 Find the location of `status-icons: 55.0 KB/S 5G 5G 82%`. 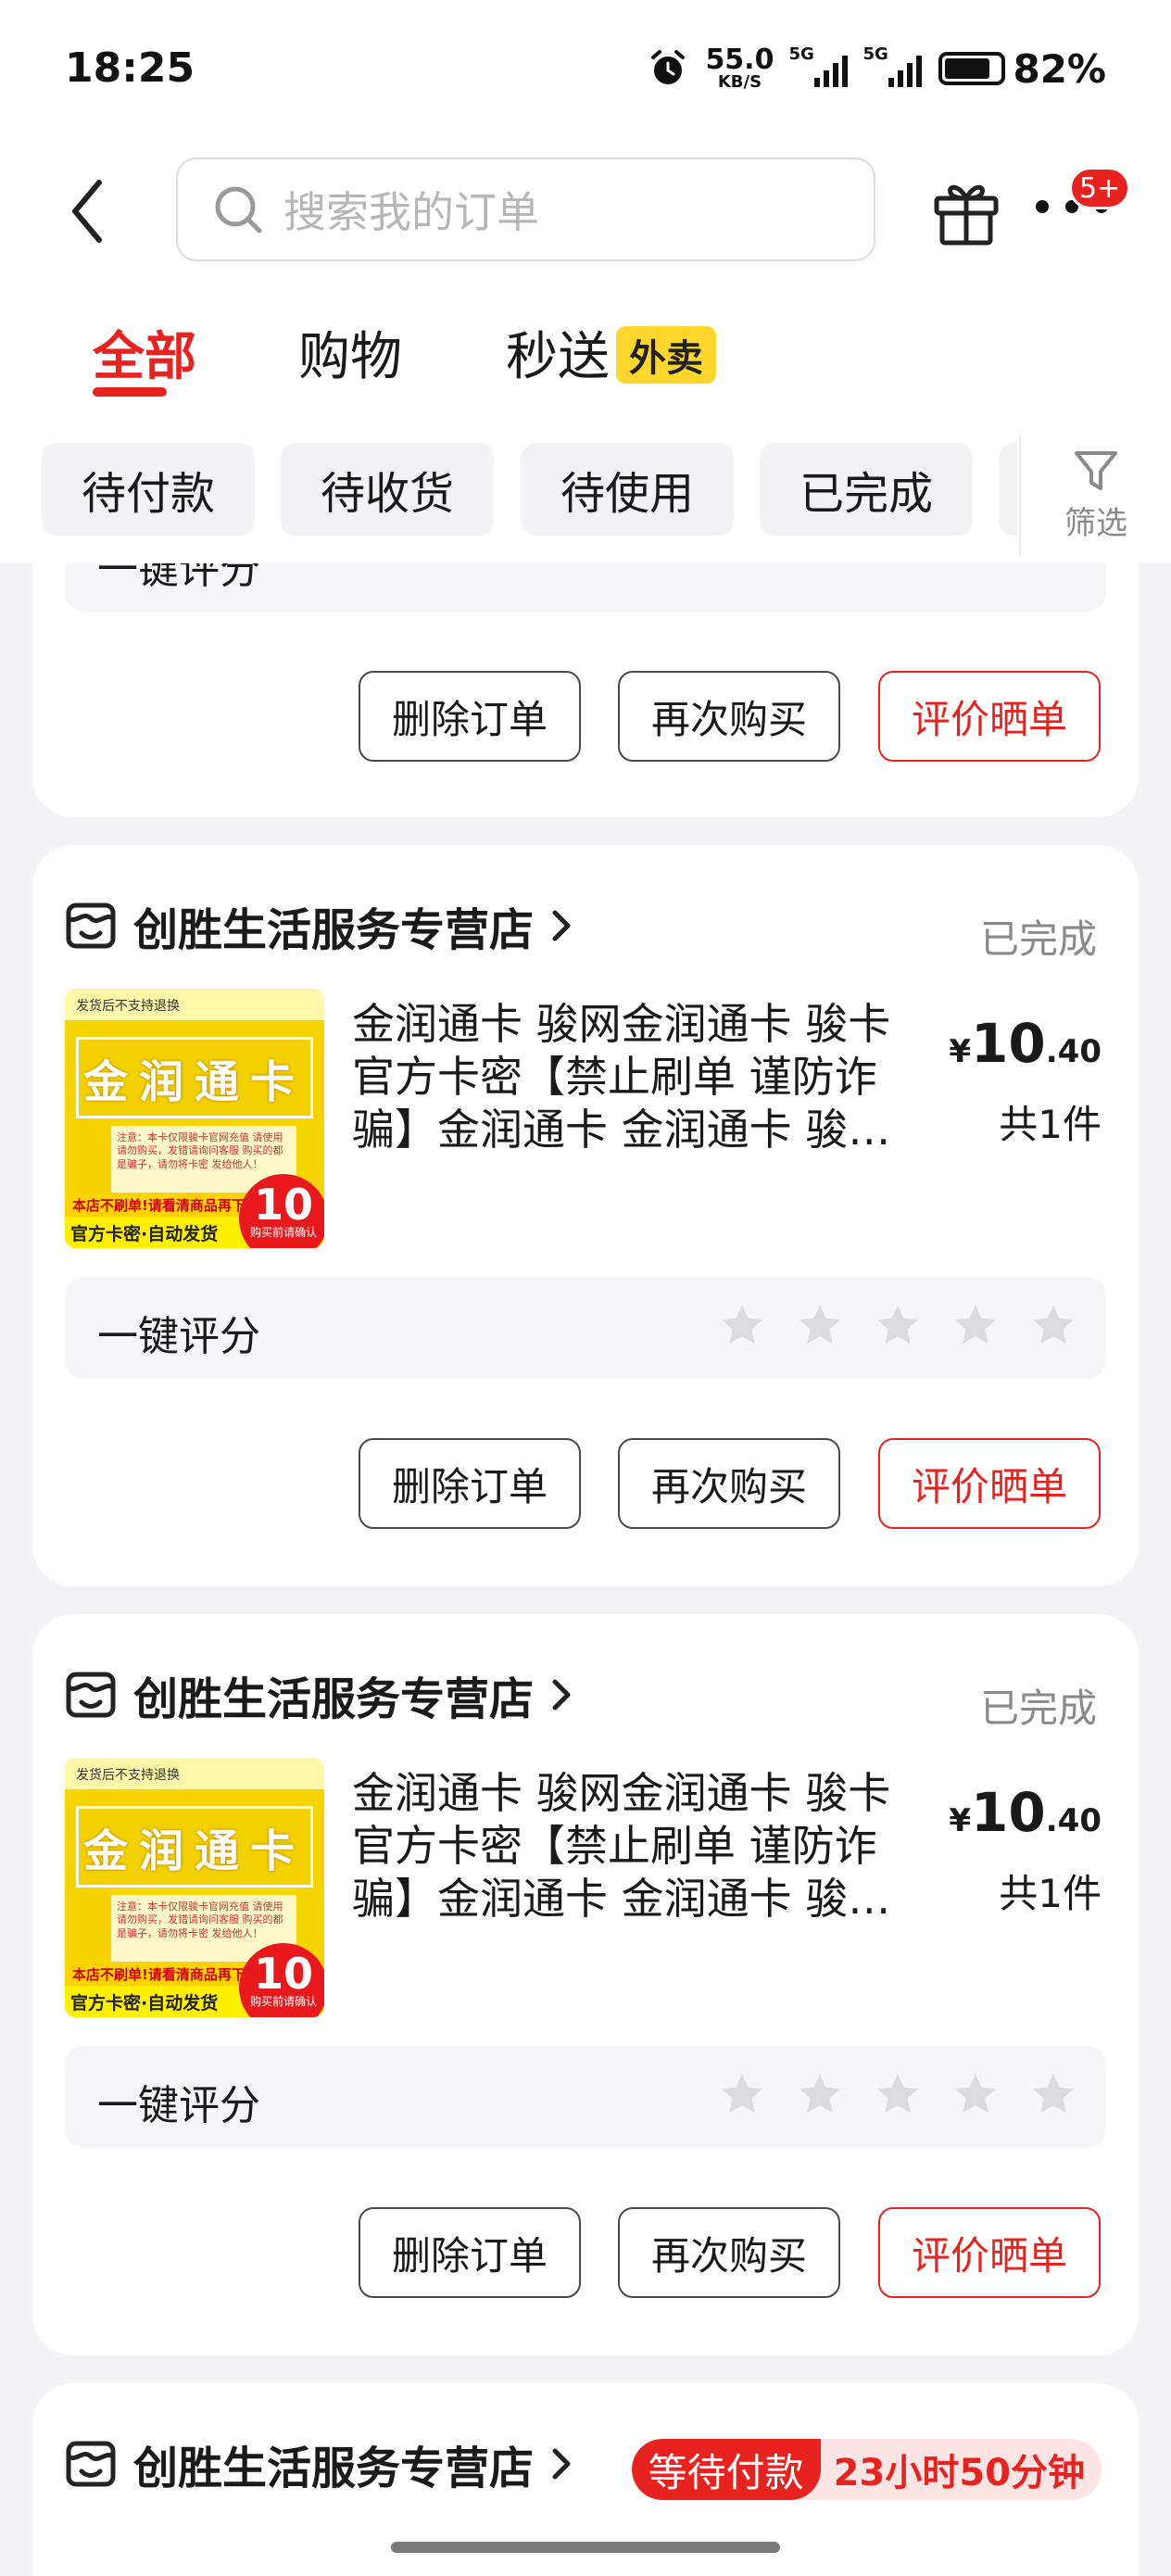

status-icons: 55.0 KB/S 5G 5G 82% is located at coordinates (877, 68).